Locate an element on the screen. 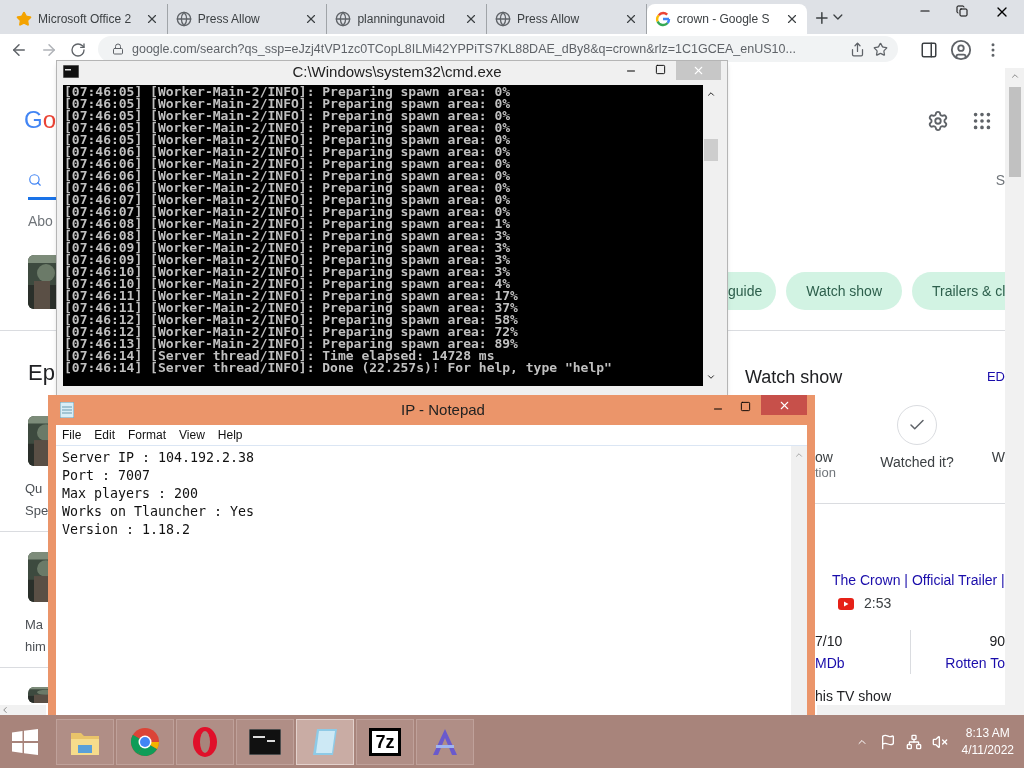  flag-icon is located at coordinates (887, 741).